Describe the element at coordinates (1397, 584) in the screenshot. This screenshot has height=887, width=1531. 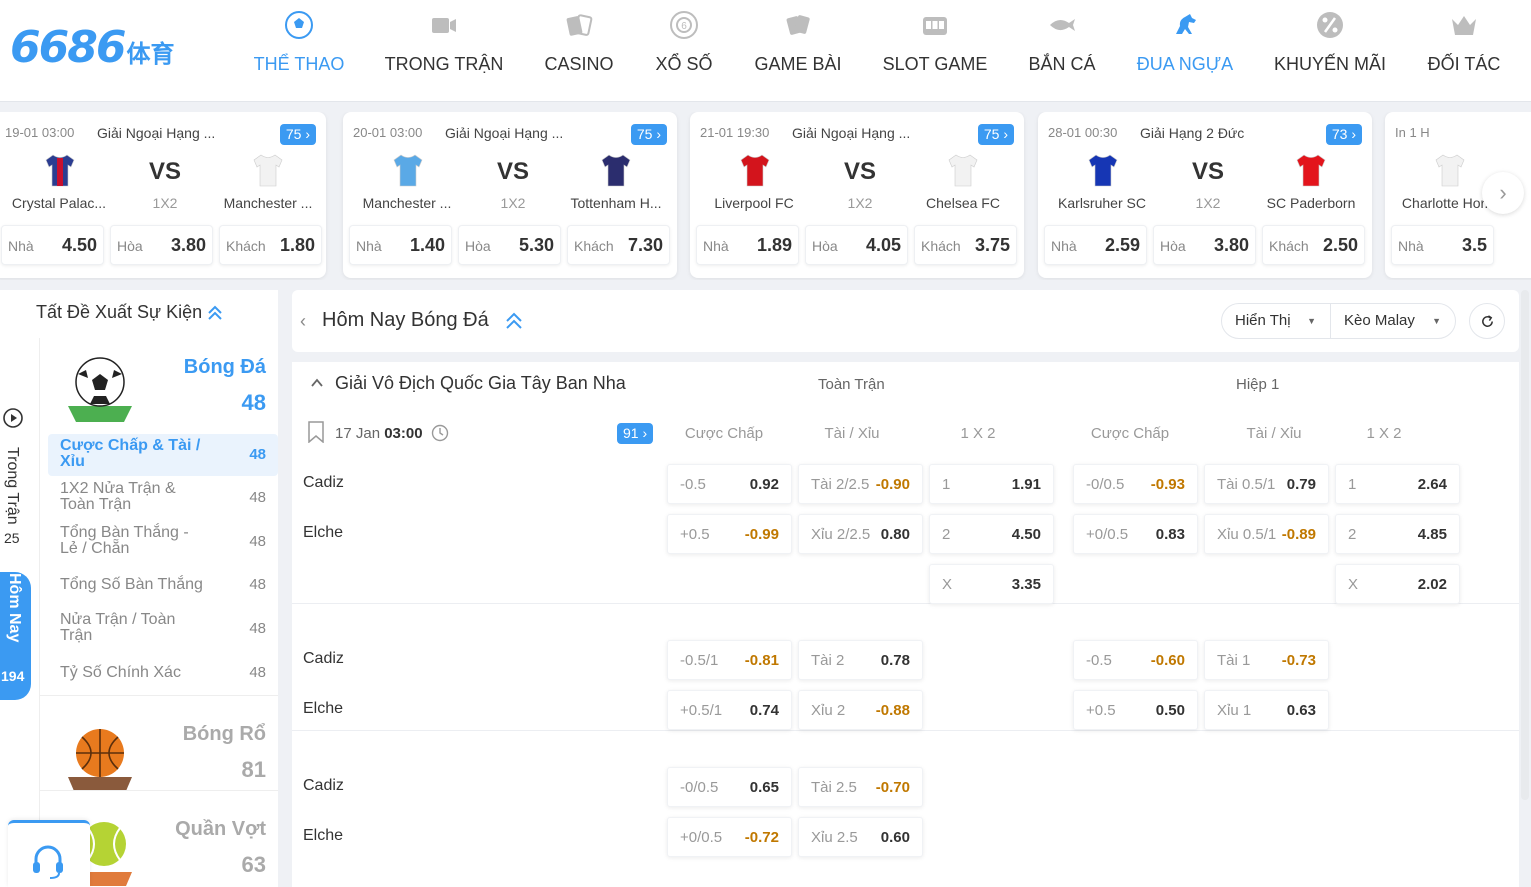
I see `odds-cell: X 2.02` at that location.